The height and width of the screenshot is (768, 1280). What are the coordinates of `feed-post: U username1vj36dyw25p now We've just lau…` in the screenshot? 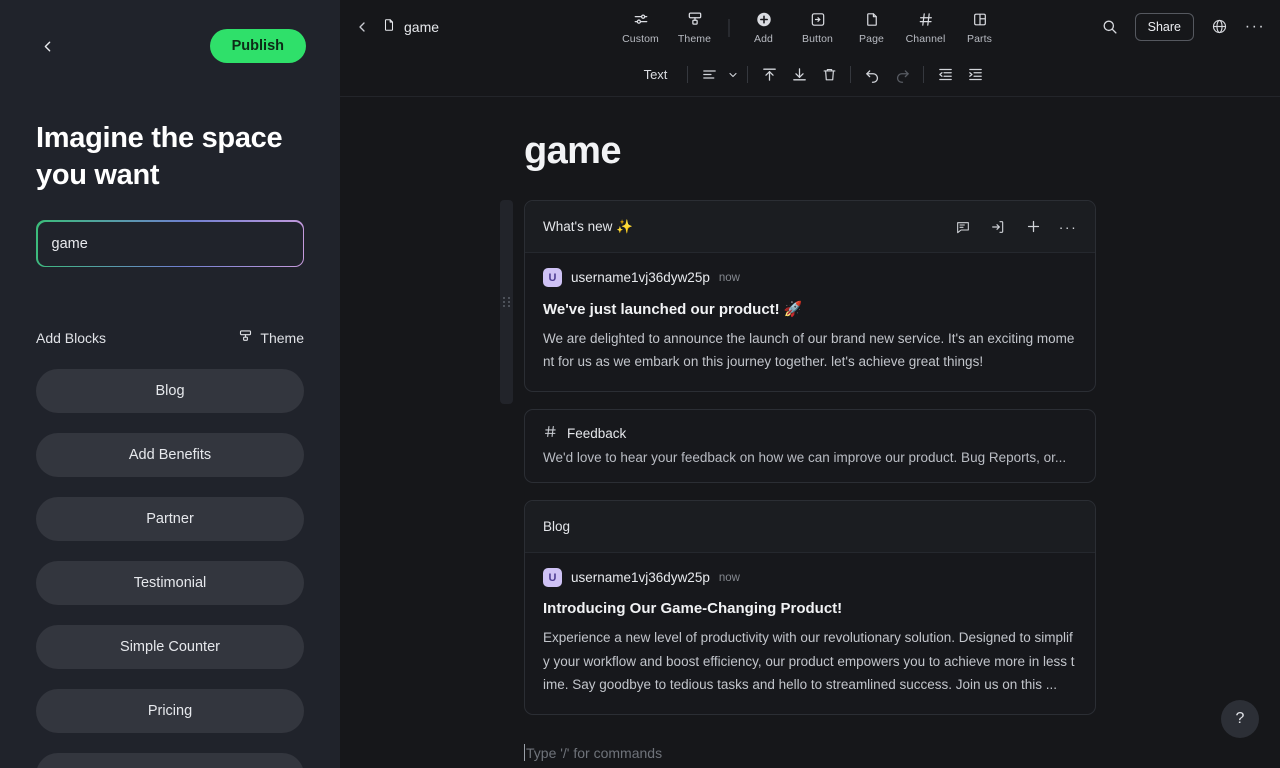 It's located at (810, 322).